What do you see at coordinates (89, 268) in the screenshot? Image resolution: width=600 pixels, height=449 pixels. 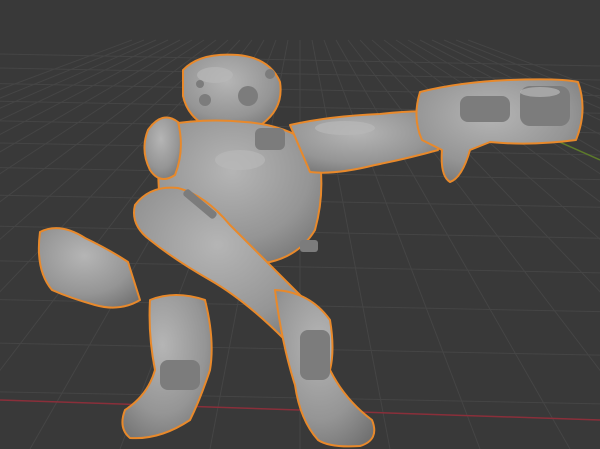 I see `mesh-arm-left` at bounding box center [89, 268].